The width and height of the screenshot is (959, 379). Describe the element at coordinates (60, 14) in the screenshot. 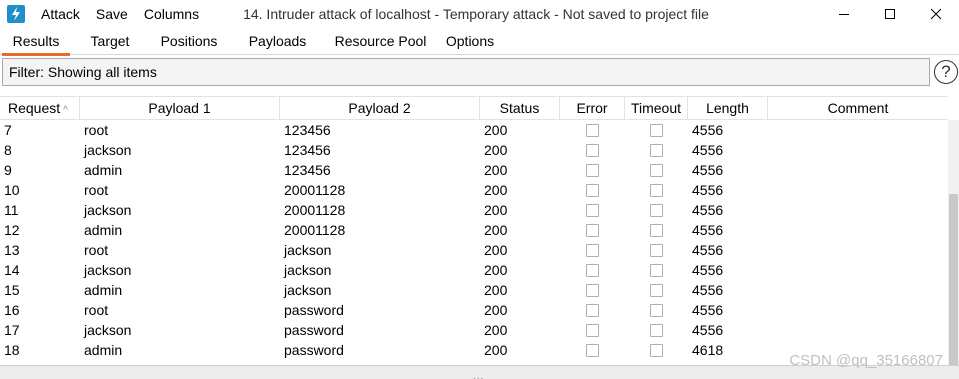

I see `menu-attack: Attack` at that location.